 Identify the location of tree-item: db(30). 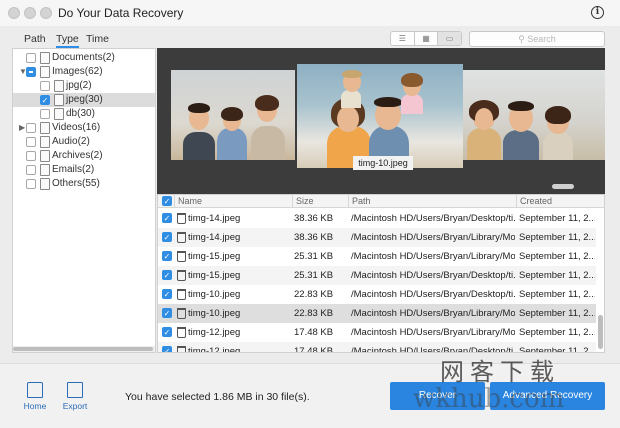
(84, 114).